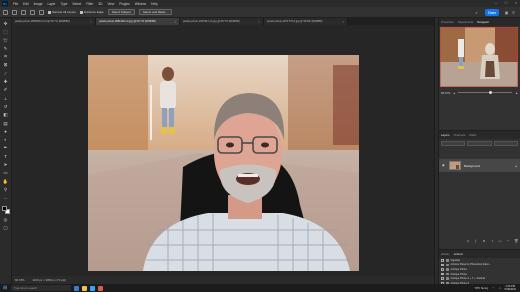 Image resolution: width=520 pixels, height=292 pixels. I want to click on pen-tool-icon: ✒, so click(6, 147).